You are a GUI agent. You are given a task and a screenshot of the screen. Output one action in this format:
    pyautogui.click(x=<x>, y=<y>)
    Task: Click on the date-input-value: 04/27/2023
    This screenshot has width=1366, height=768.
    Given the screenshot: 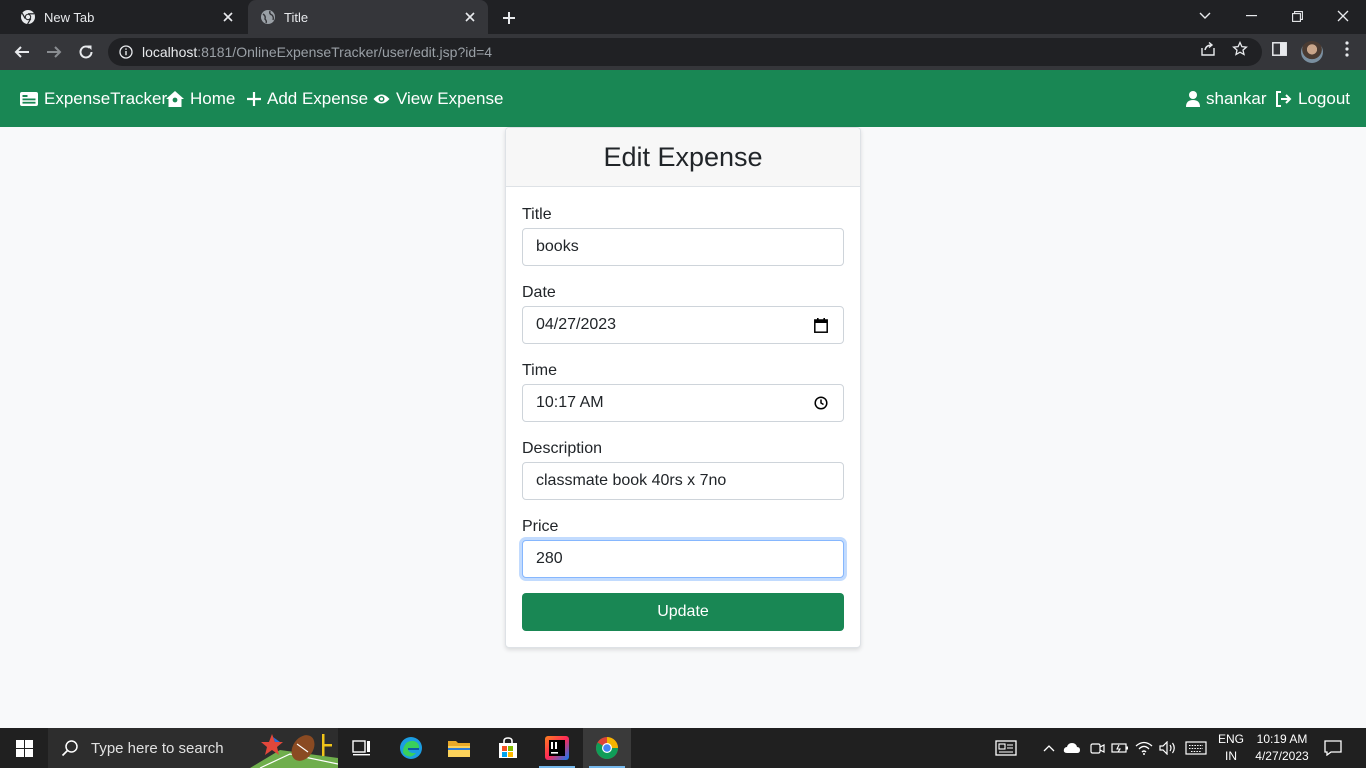 What is the action you would take?
    pyautogui.click(x=576, y=324)
    